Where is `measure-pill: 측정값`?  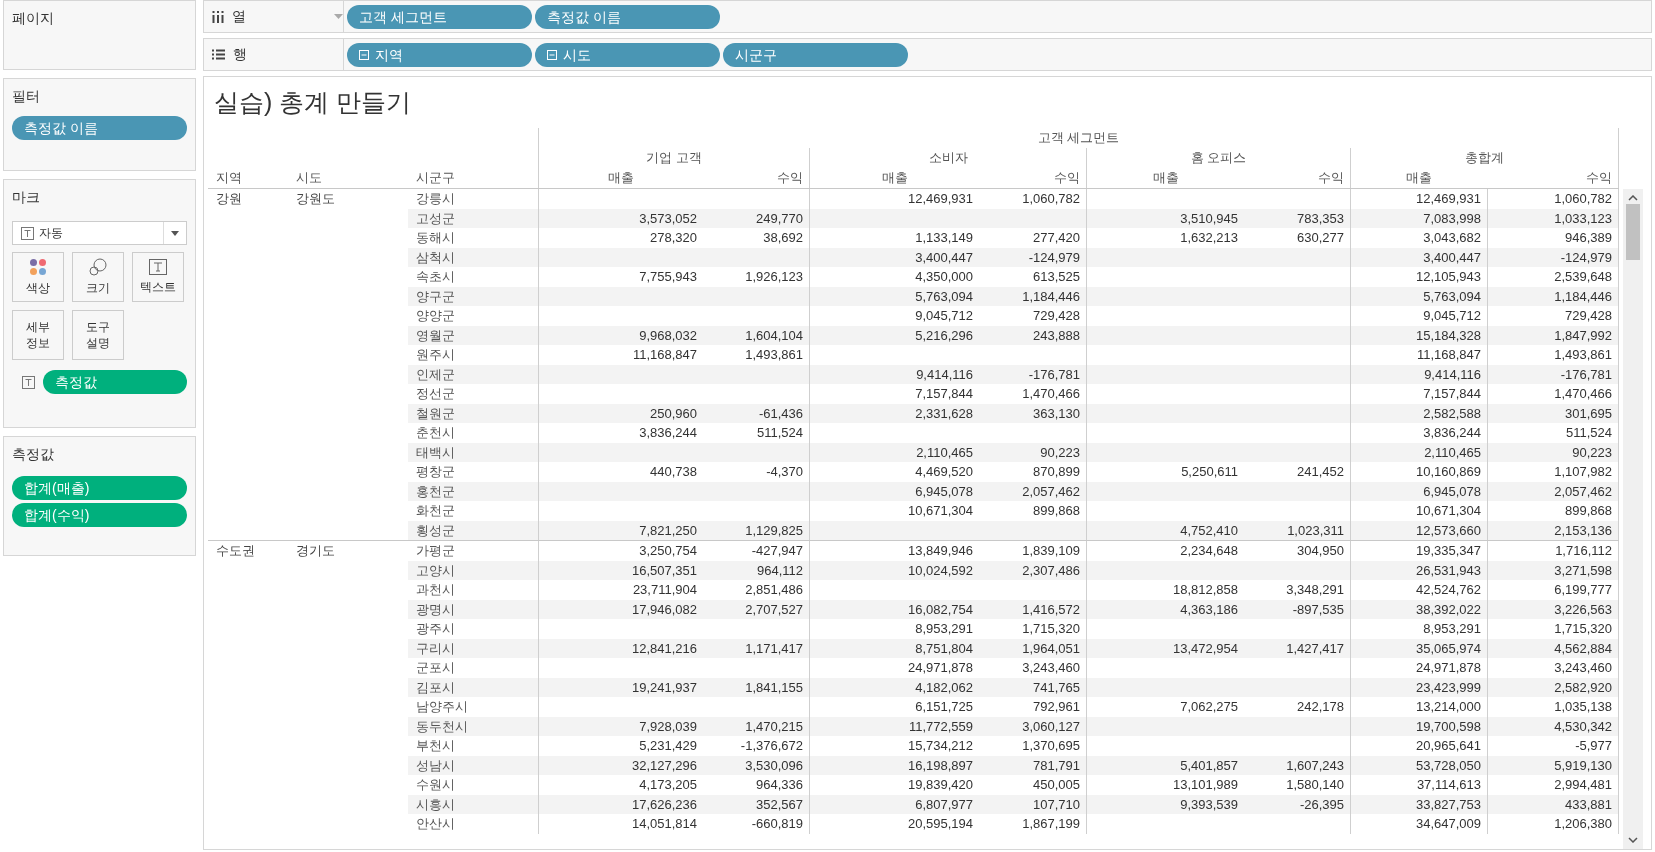
measure-pill: 측정값 is located at coordinates (115, 382).